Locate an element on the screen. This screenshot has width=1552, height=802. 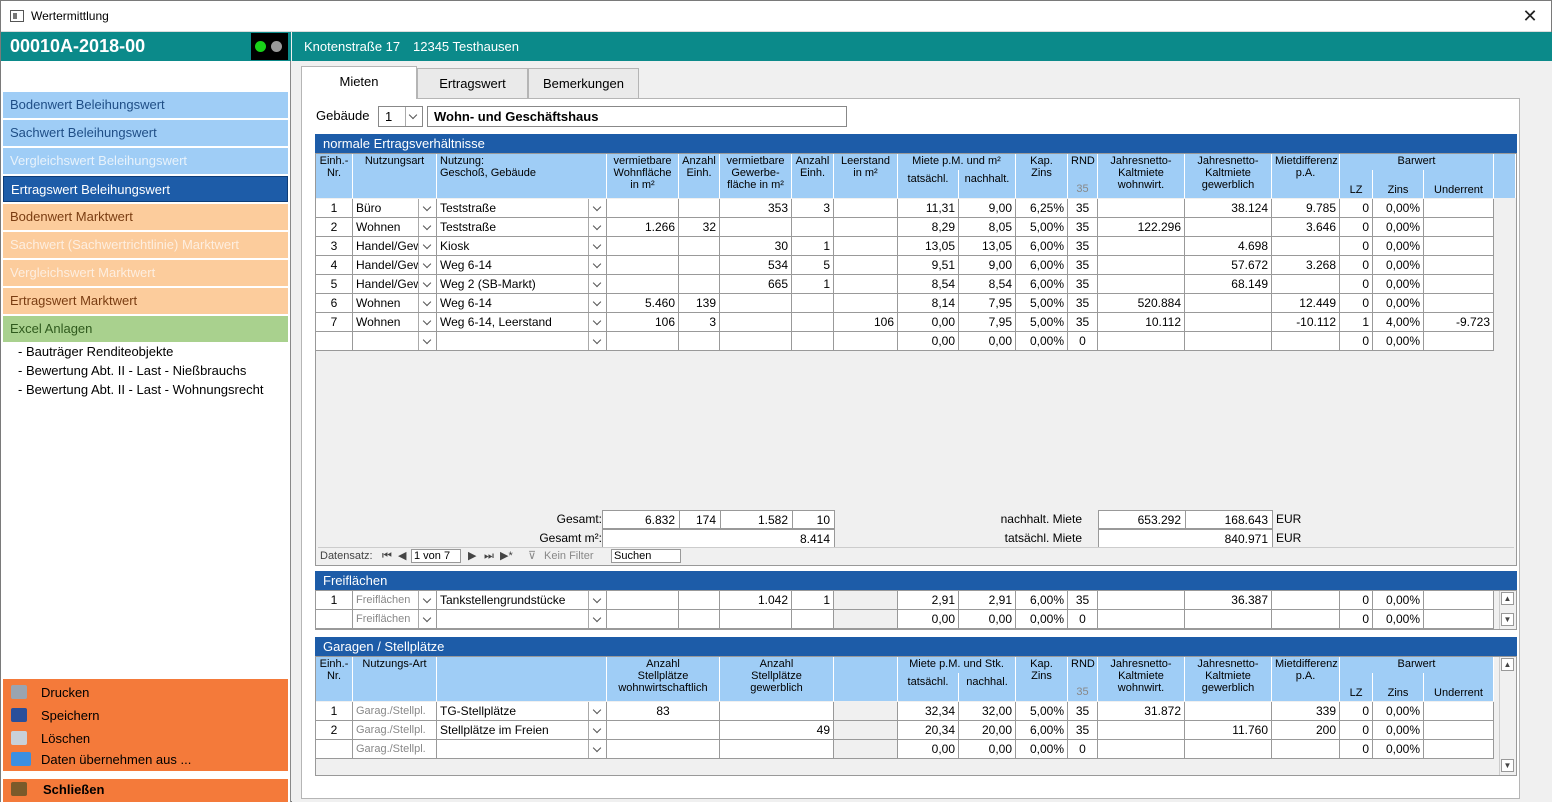
tab-bemerkungen: Bemerkungen is located at coordinates (583, 83).